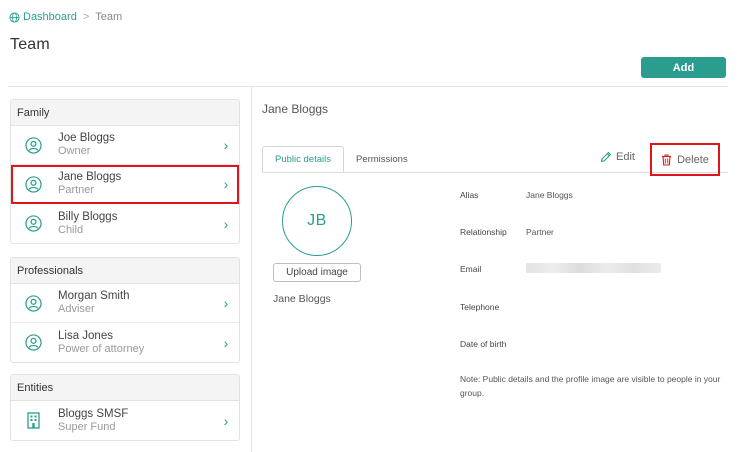  What do you see at coordinates (302, 299) in the screenshot?
I see `profile-name: Jane Bloggs` at bounding box center [302, 299].